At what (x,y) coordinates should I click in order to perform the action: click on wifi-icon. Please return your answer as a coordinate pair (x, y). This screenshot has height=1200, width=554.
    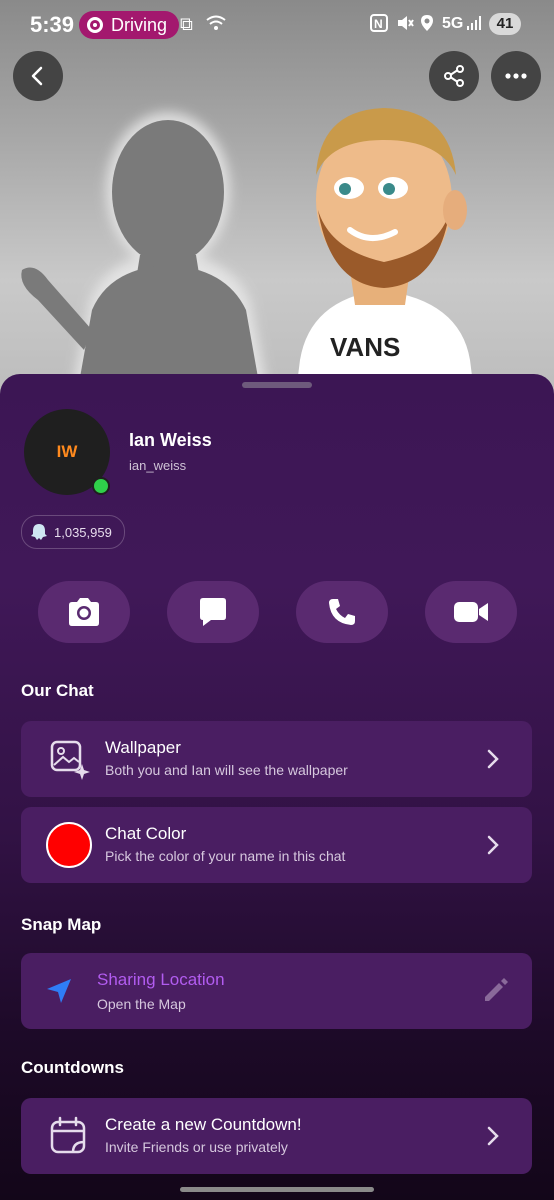
    Looking at the image, I should click on (216, 25).